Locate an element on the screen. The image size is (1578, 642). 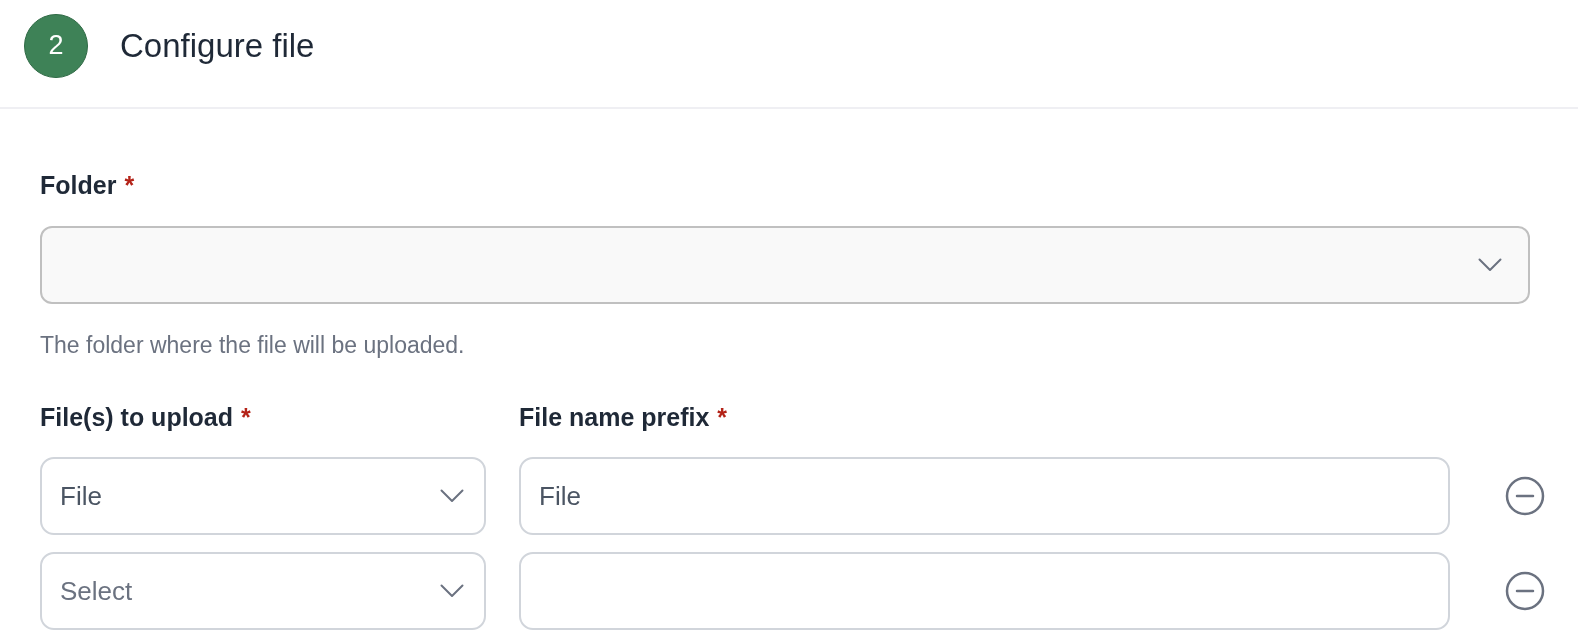
help-text: The folder where the file will be uploaded. is located at coordinates (253, 345).